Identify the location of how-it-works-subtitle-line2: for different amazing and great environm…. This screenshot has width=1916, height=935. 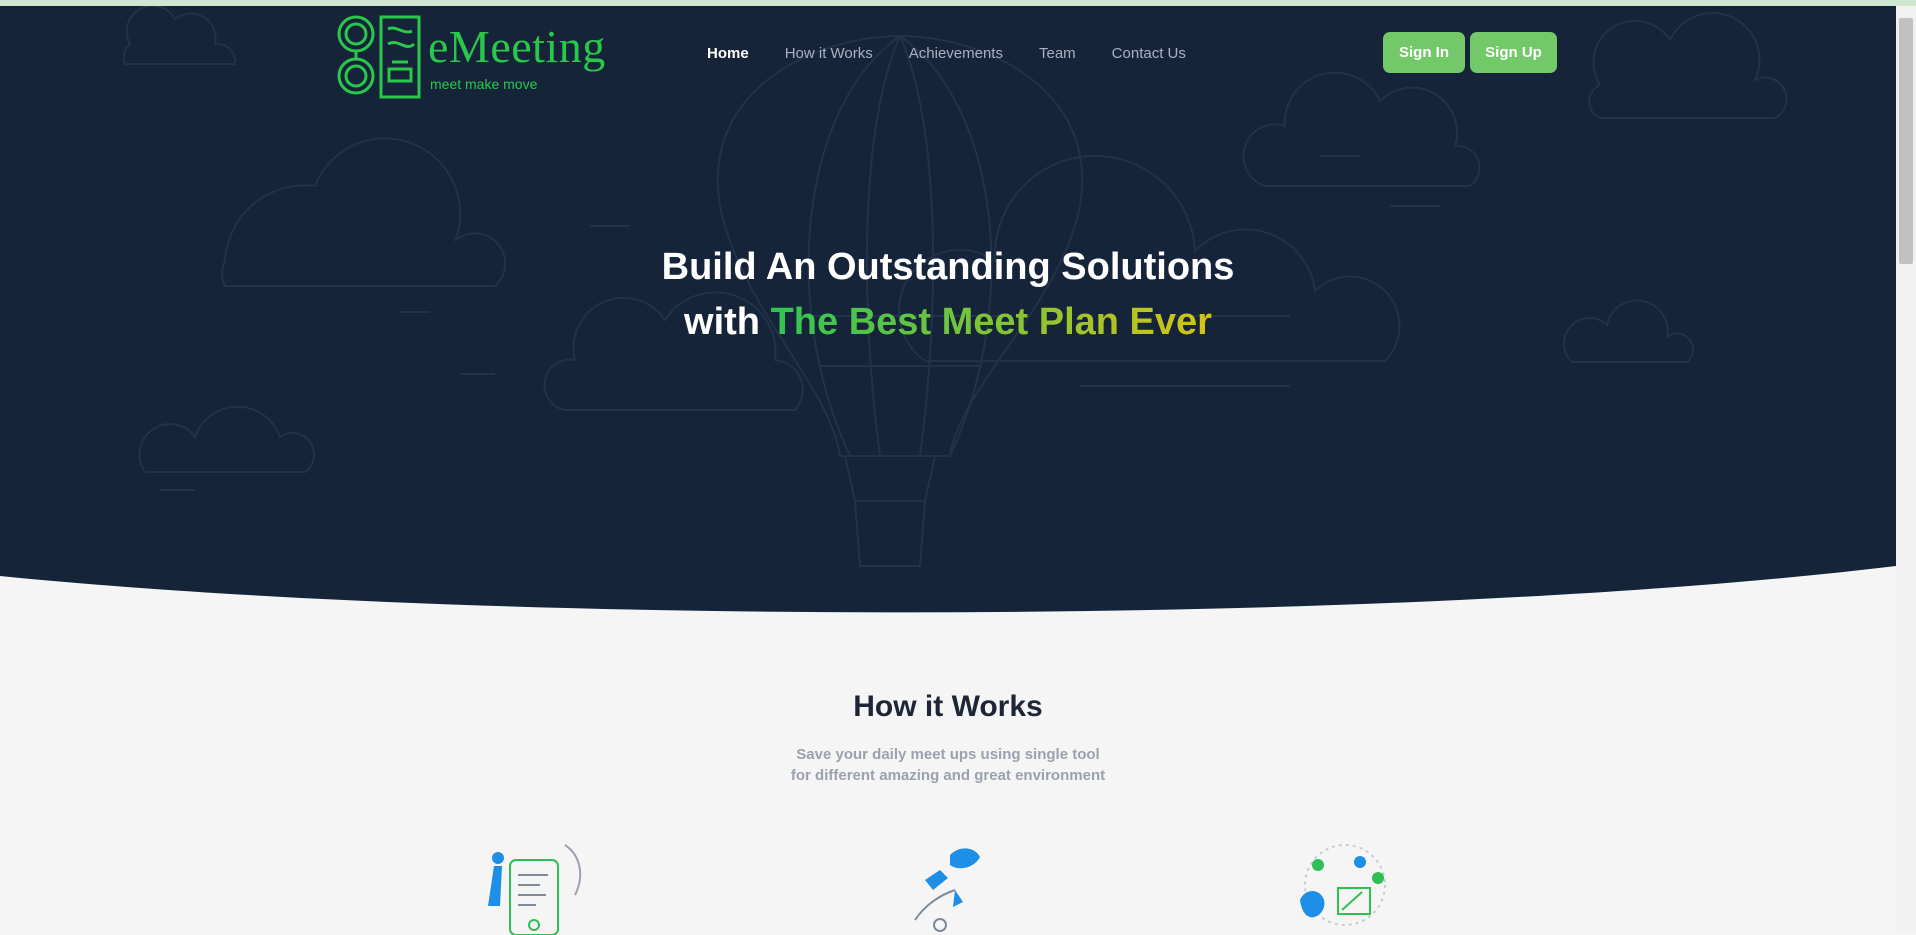
(948, 775).